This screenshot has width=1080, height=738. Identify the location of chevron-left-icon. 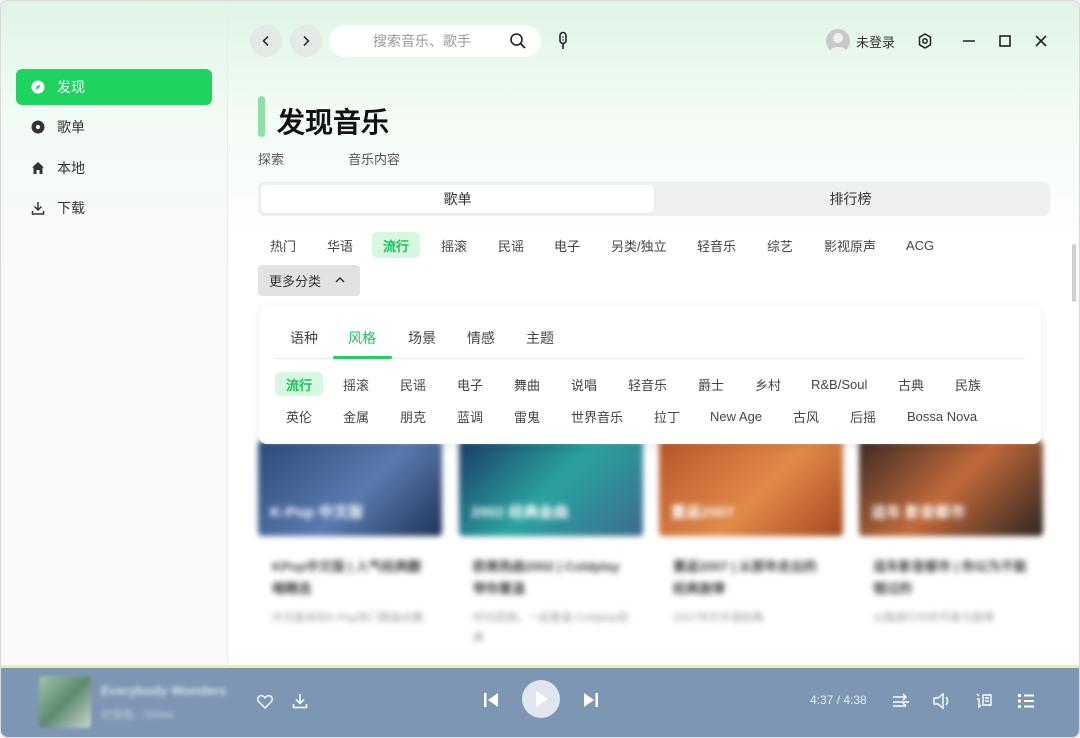
(265, 41).